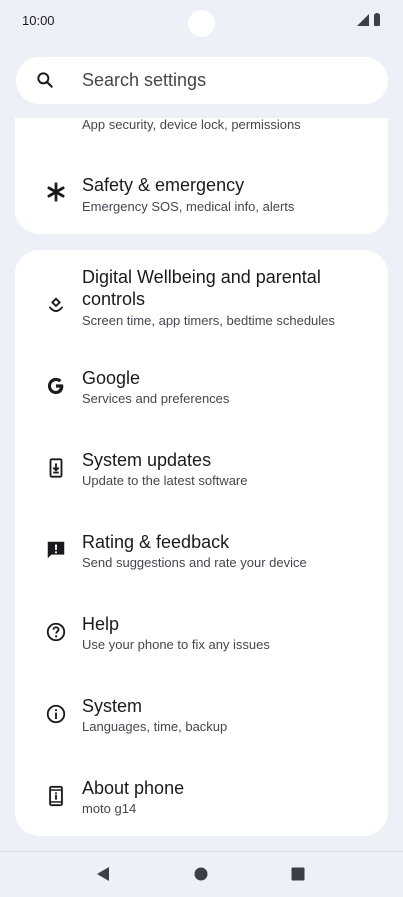 Image resolution: width=403 pixels, height=897 pixels. I want to click on status-time: 10:00, so click(38, 20).